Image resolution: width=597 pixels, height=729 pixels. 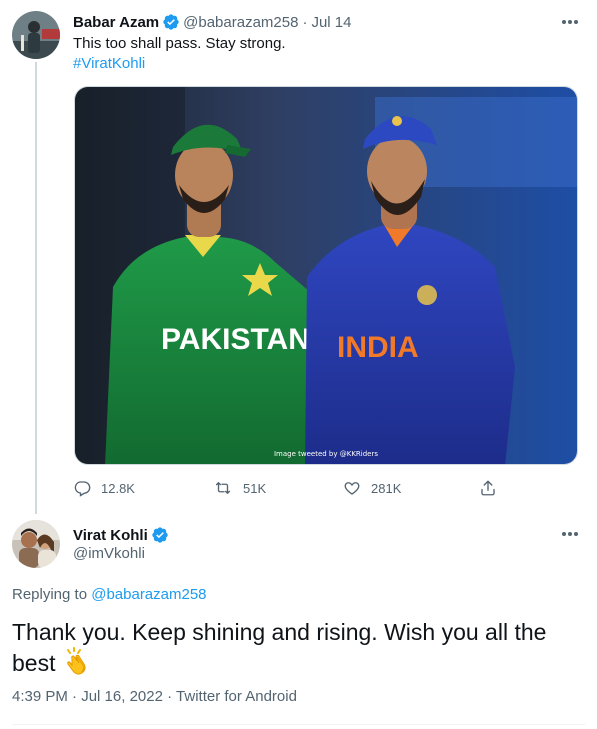 What do you see at coordinates (109, 64) in the screenshot?
I see `tweet1-hashtag-link: #ViratKohli` at bounding box center [109, 64].